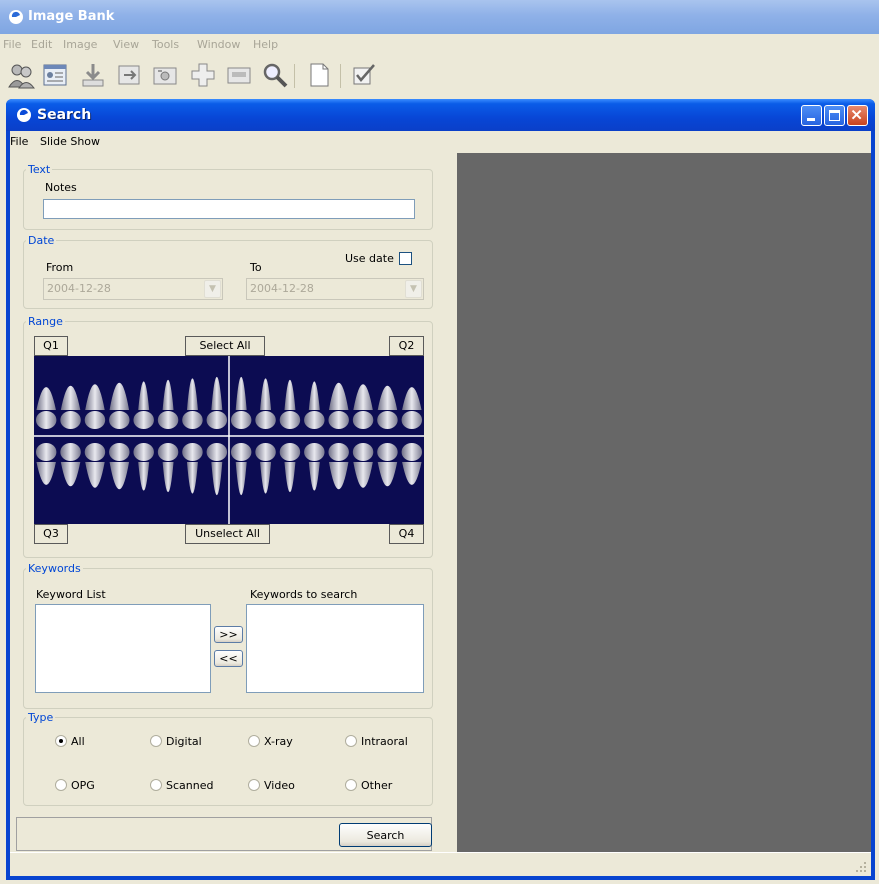 The width and height of the screenshot is (879, 884). I want to click on new-document-icon, so click(319, 75).